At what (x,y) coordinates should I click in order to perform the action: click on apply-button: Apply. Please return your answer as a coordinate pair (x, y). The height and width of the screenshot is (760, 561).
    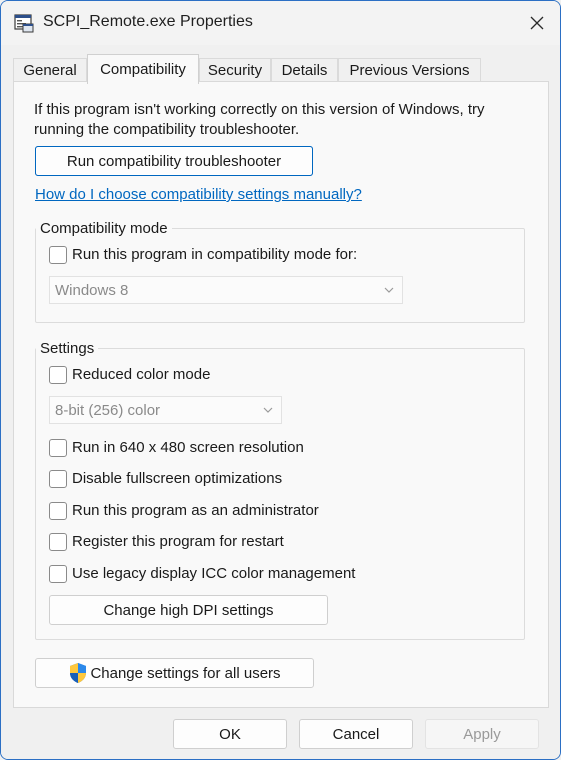
    Looking at the image, I should click on (482, 734).